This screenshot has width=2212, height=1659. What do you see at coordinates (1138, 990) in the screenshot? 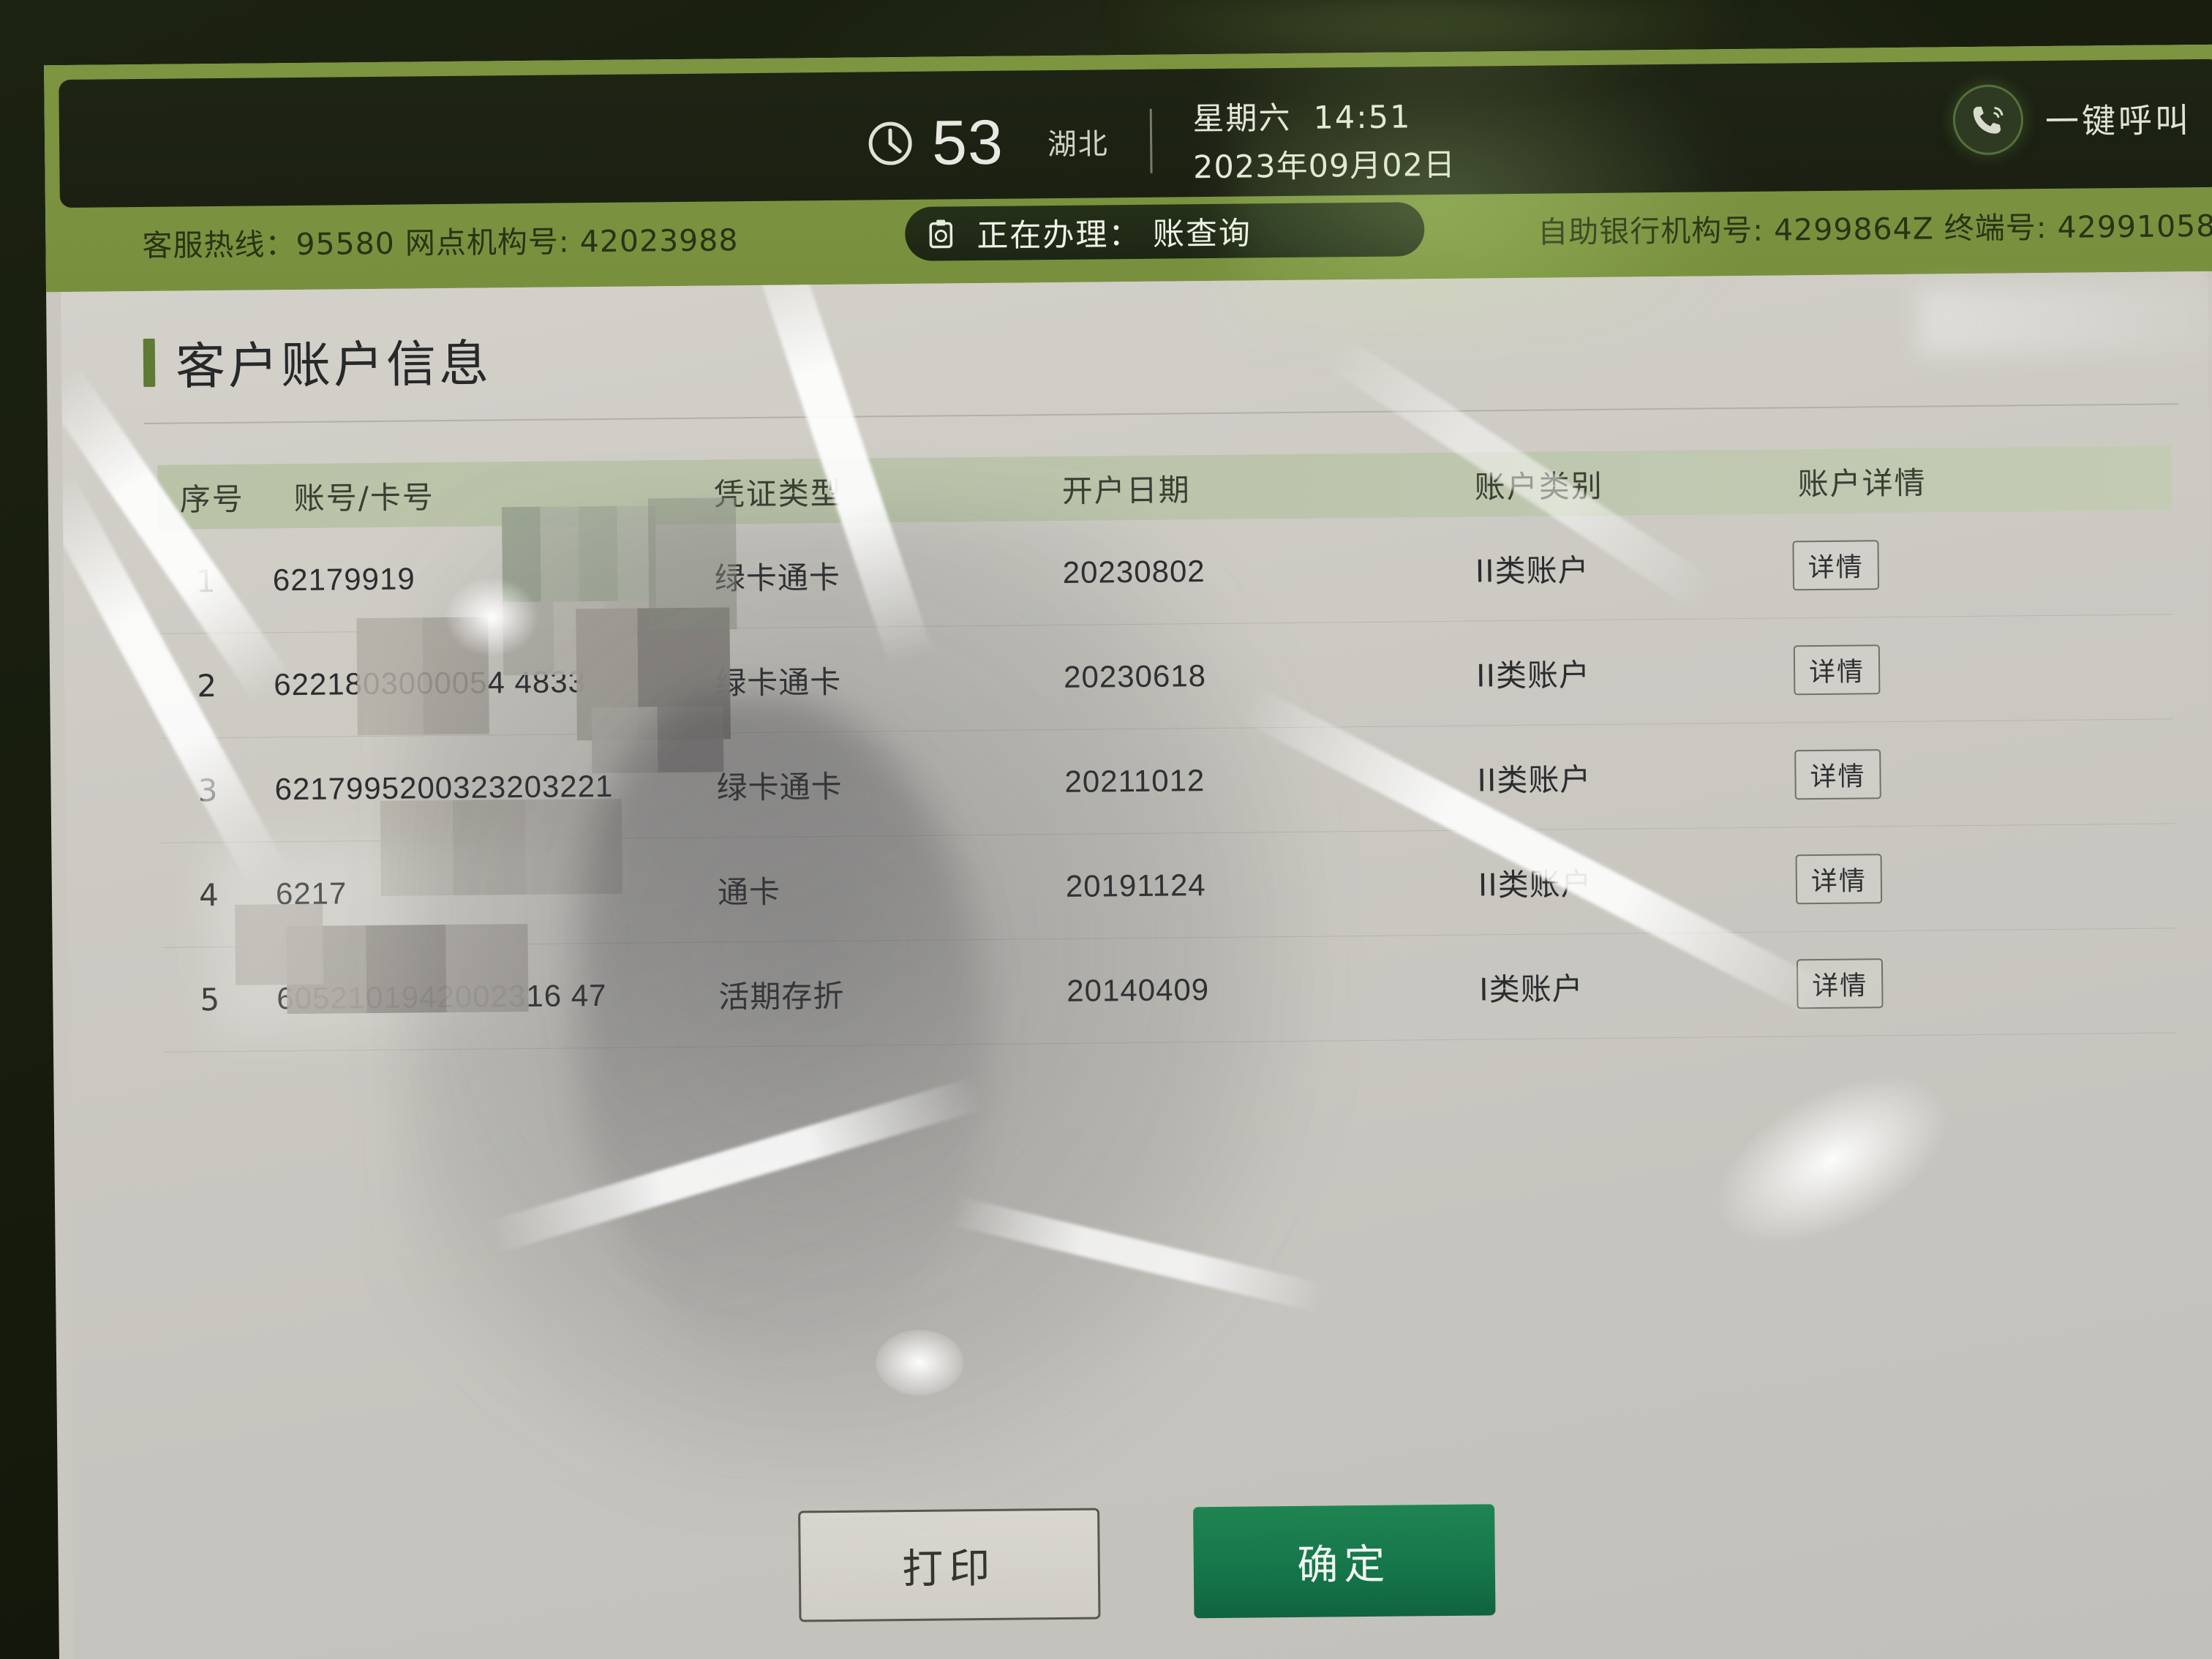
I see `row-open-date: 20140409` at bounding box center [1138, 990].